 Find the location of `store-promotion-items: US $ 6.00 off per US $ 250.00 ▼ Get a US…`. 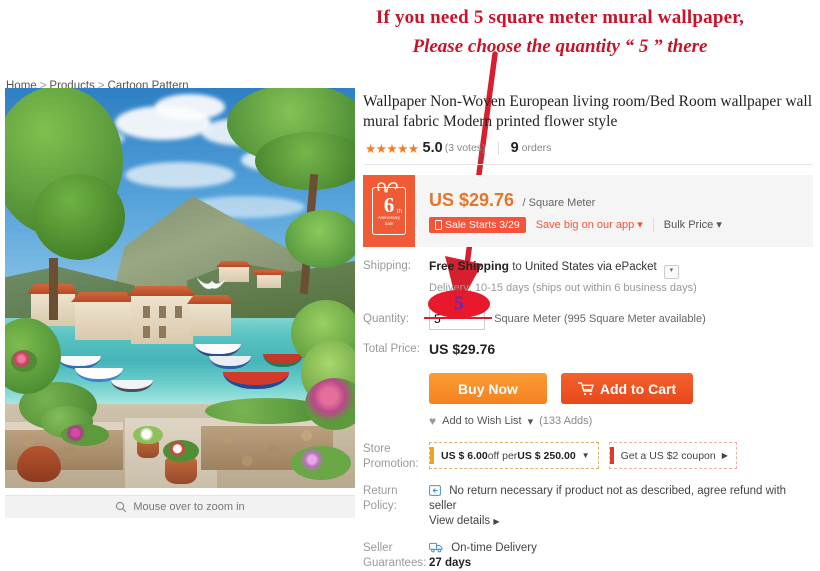

store-promotion-items: US $ 6.00 off per US $ 250.00 ▼ Get a US… is located at coordinates (588, 455).